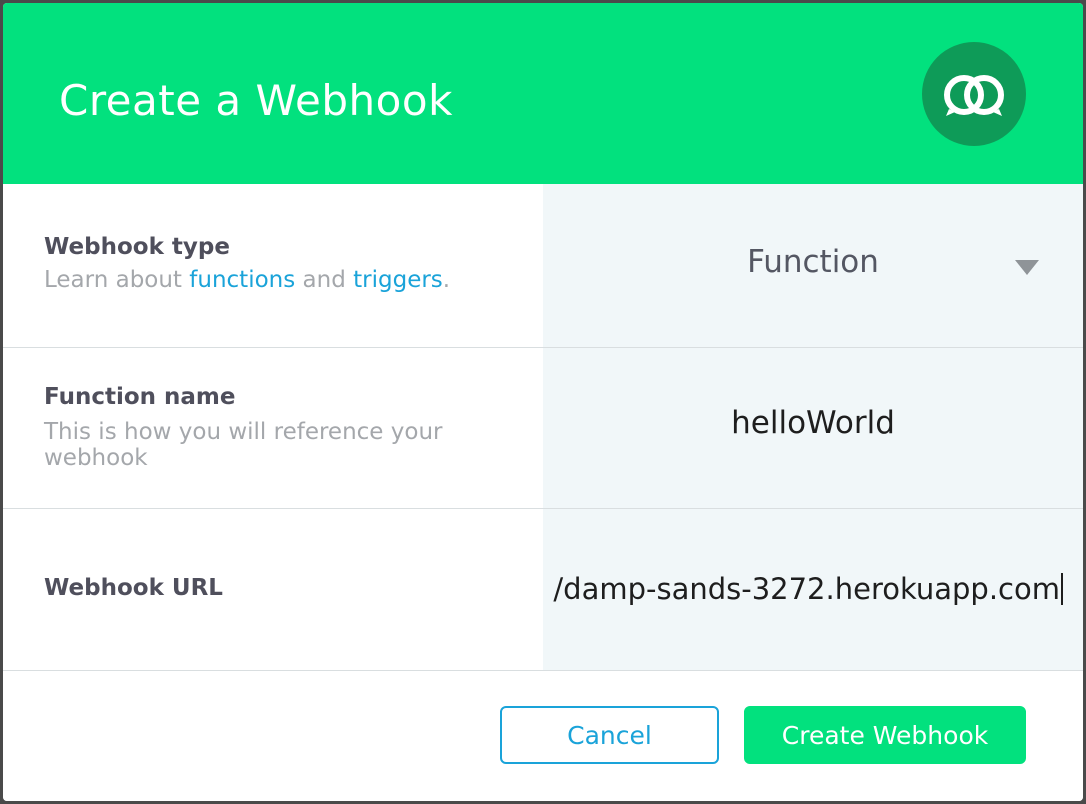 The height and width of the screenshot is (804, 1086). I want to click on dialog-title: Create a Webhook, so click(256, 100).